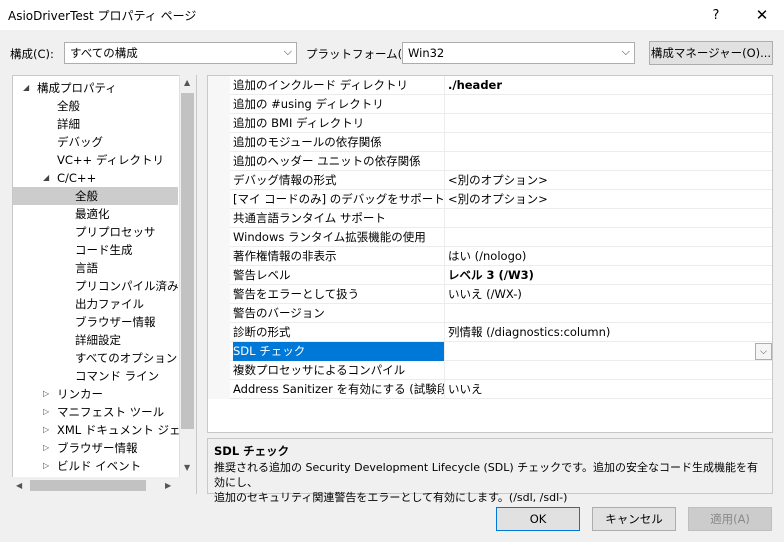 The width and height of the screenshot is (784, 542). I want to click on tree-item: プリプロセッサ, so click(95, 232).